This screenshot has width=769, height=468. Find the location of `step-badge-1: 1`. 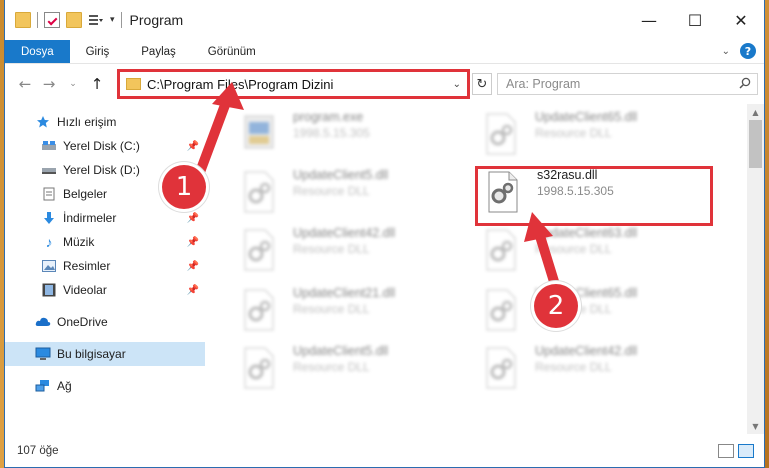

step-badge-1: 1 is located at coordinates (184, 187).